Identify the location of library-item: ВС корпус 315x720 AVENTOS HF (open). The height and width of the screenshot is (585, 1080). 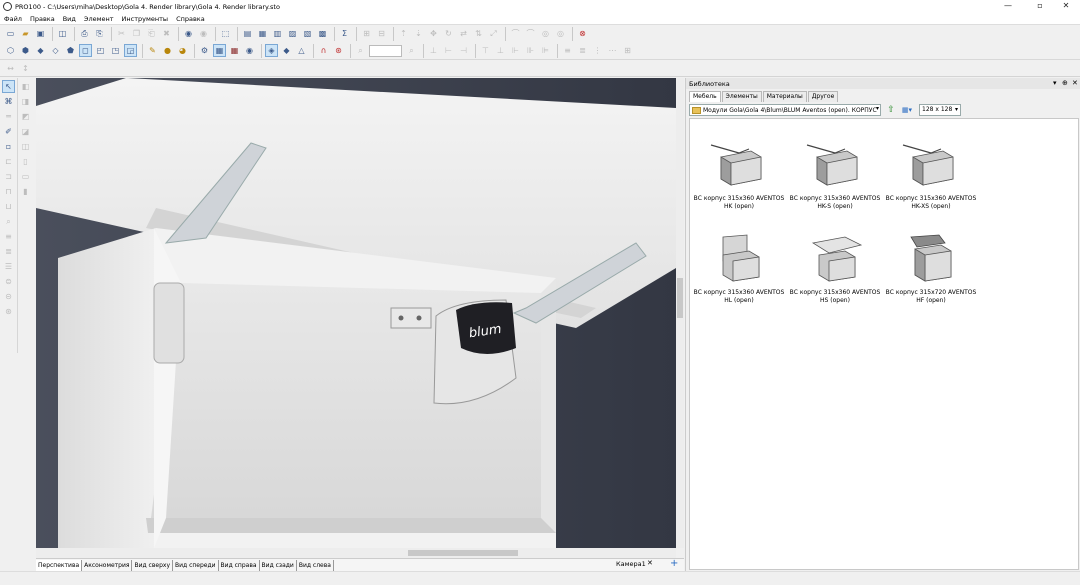
(931, 268).